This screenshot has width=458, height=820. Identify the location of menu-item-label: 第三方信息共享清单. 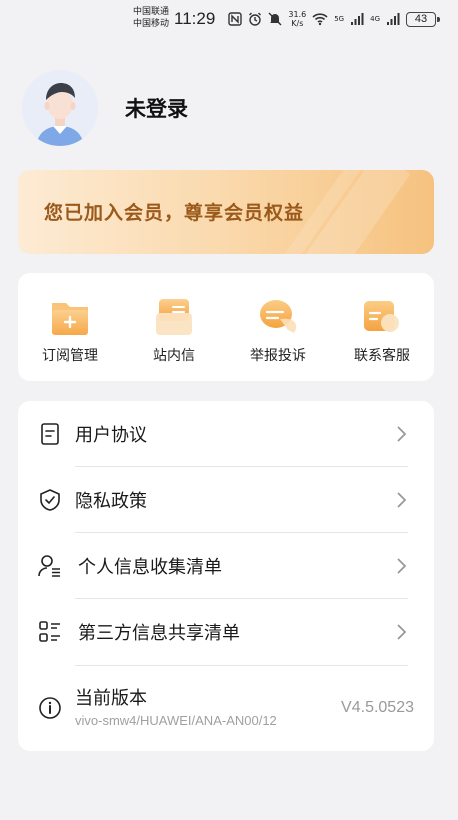
(159, 633).